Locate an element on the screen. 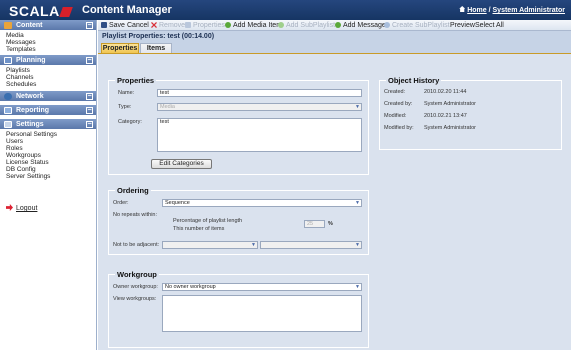 The height and width of the screenshot is (350, 571). percent-unit: % is located at coordinates (330, 224).